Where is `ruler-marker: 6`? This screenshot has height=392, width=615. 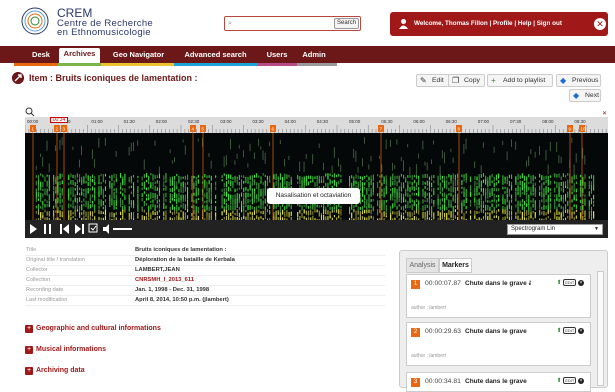
ruler-marker: 6 is located at coordinates (273, 128).